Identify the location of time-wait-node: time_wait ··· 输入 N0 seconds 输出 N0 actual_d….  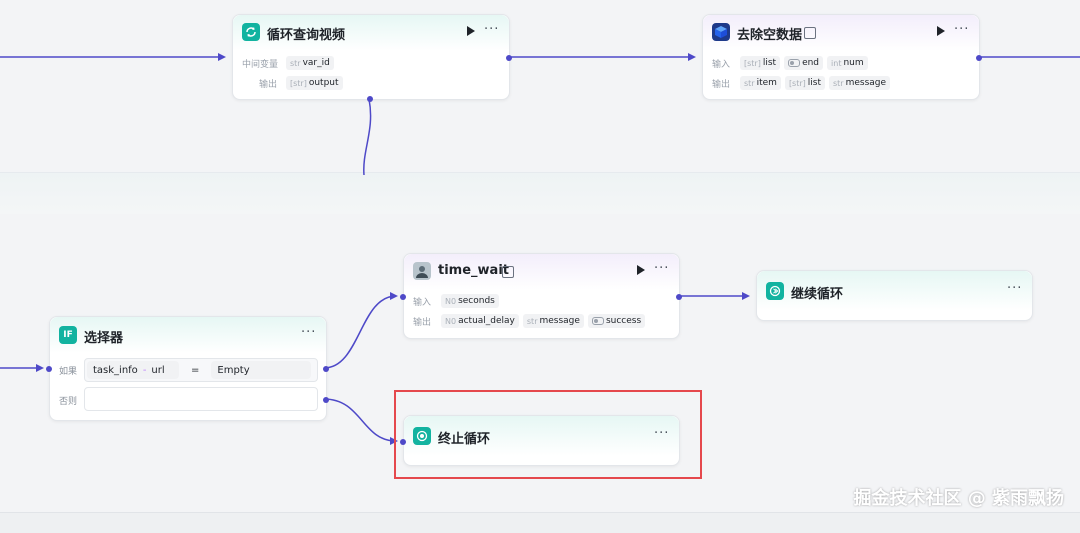
(541, 296).